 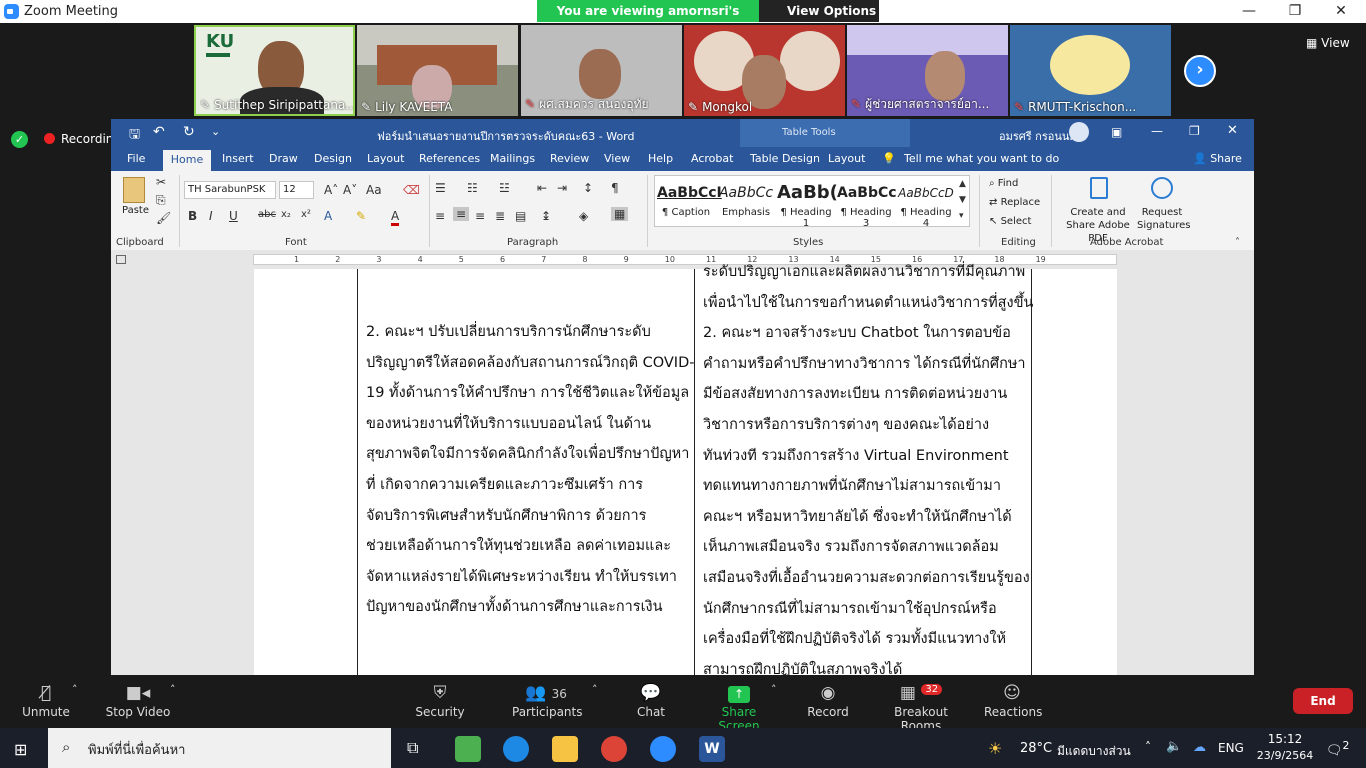 What do you see at coordinates (583, 216) in the screenshot?
I see `shading-icon: ◈` at bounding box center [583, 216].